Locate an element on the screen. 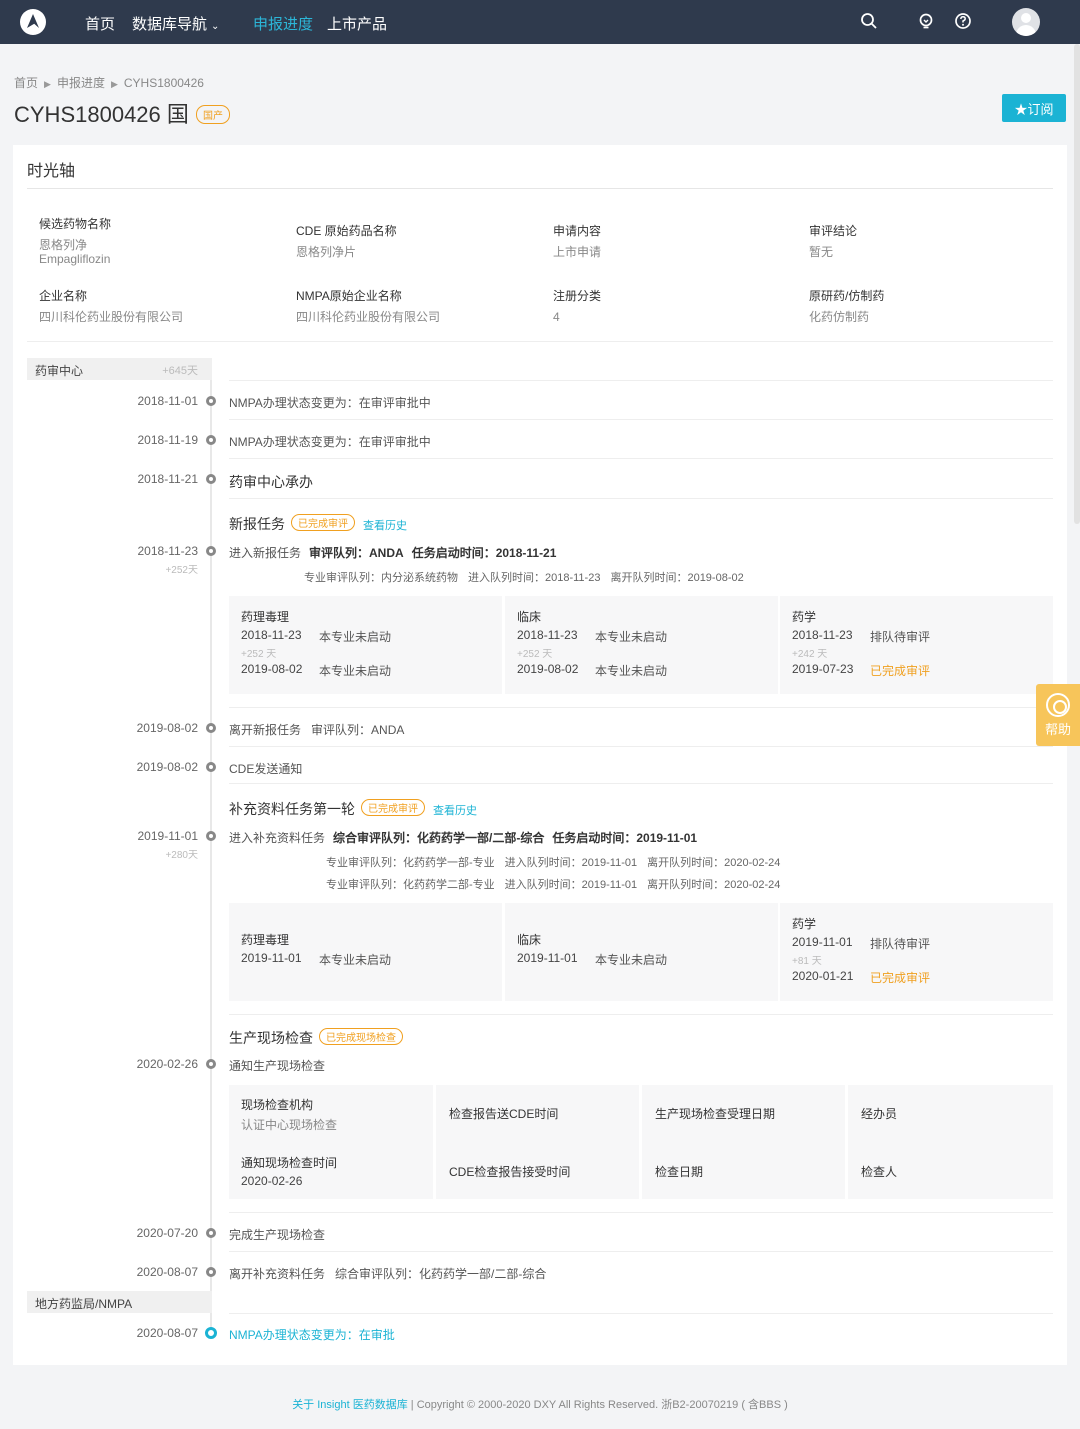 The height and width of the screenshot is (1429, 1080). info-key: 申请内容 is located at coordinates (577, 231).